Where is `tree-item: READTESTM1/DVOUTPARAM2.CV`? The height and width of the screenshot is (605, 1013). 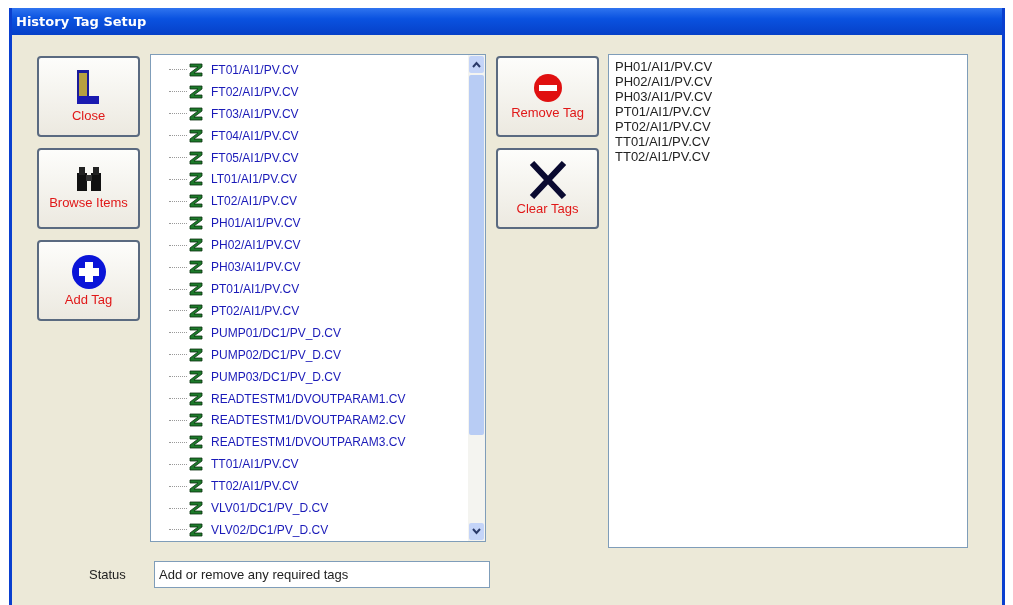 tree-item: READTESTM1/DVOUTPARAM2.CV is located at coordinates (308, 420).